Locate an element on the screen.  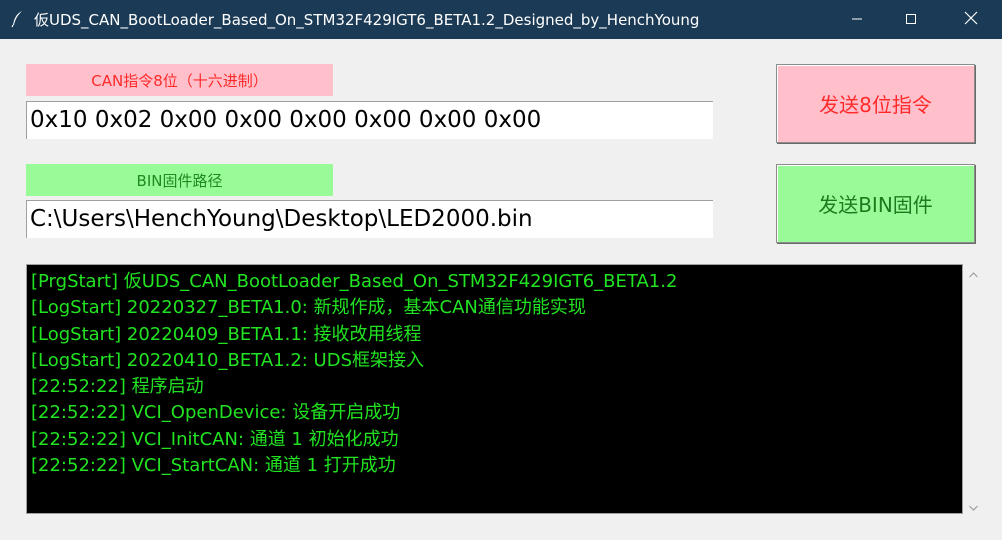
minimize-icon is located at coordinates (857, 19).